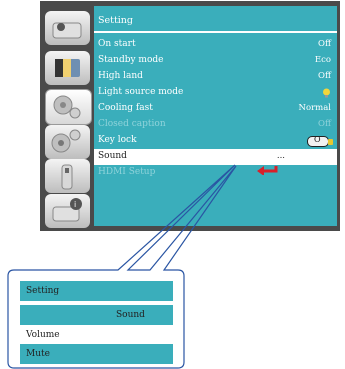 This screenshot has height=369, width=345. I want to click on sound-submenu: Setting Sound Volume Mute, so click(96, 322).